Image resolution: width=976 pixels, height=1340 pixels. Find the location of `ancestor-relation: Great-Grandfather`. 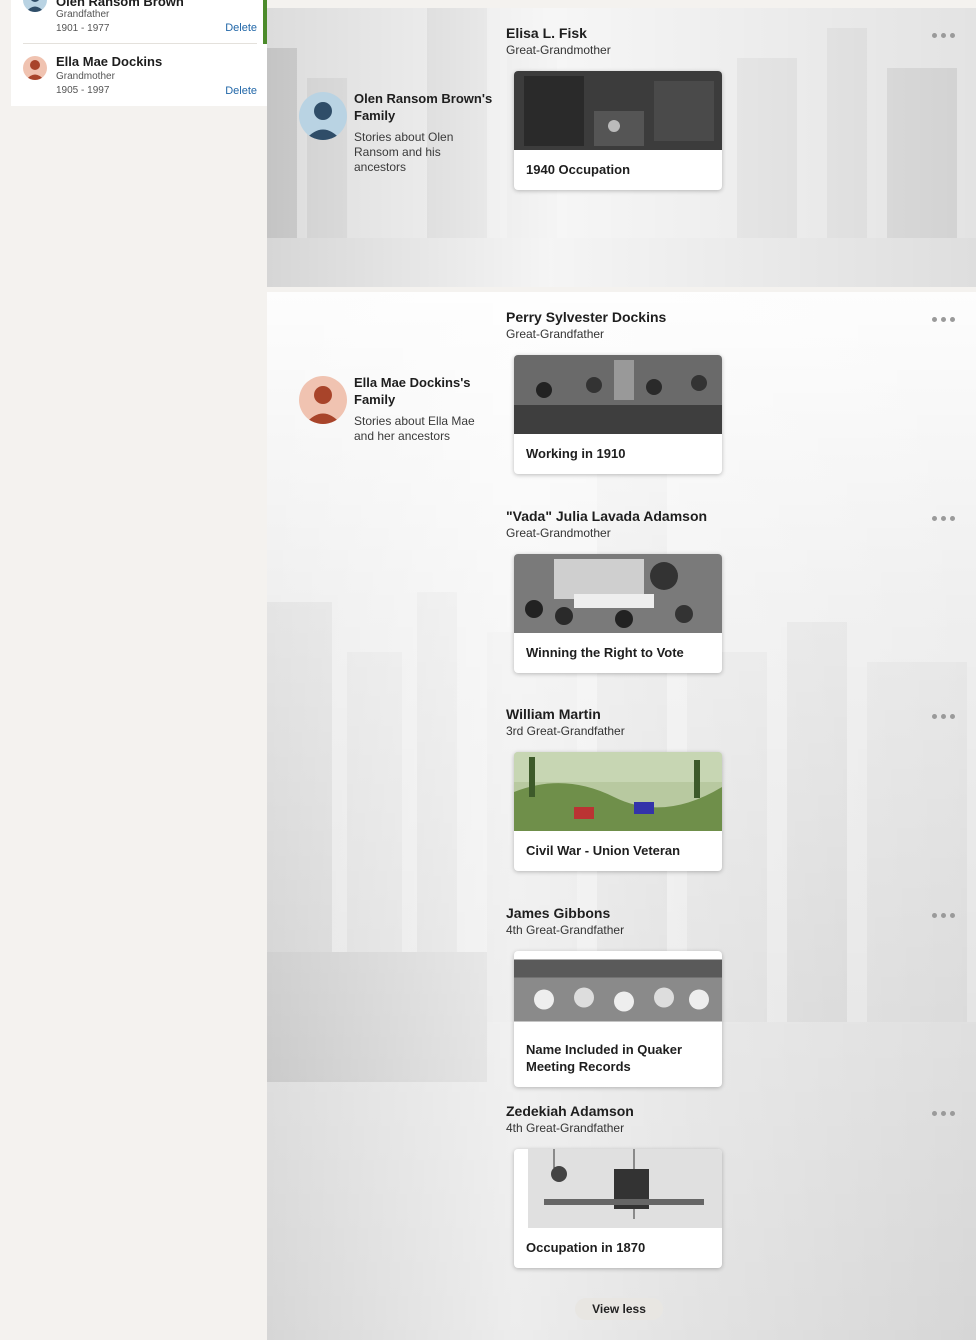

ancestor-relation: Great-Grandfather is located at coordinates (555, 334).